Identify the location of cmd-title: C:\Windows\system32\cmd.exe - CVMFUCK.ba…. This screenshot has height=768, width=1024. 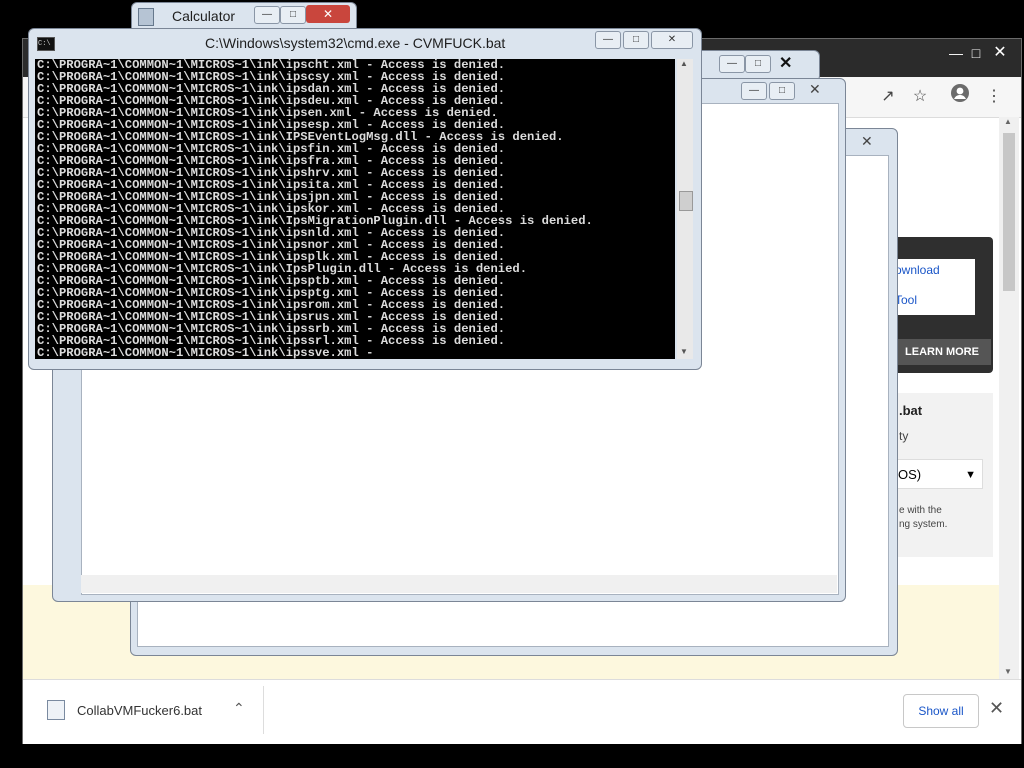
(355, 43).